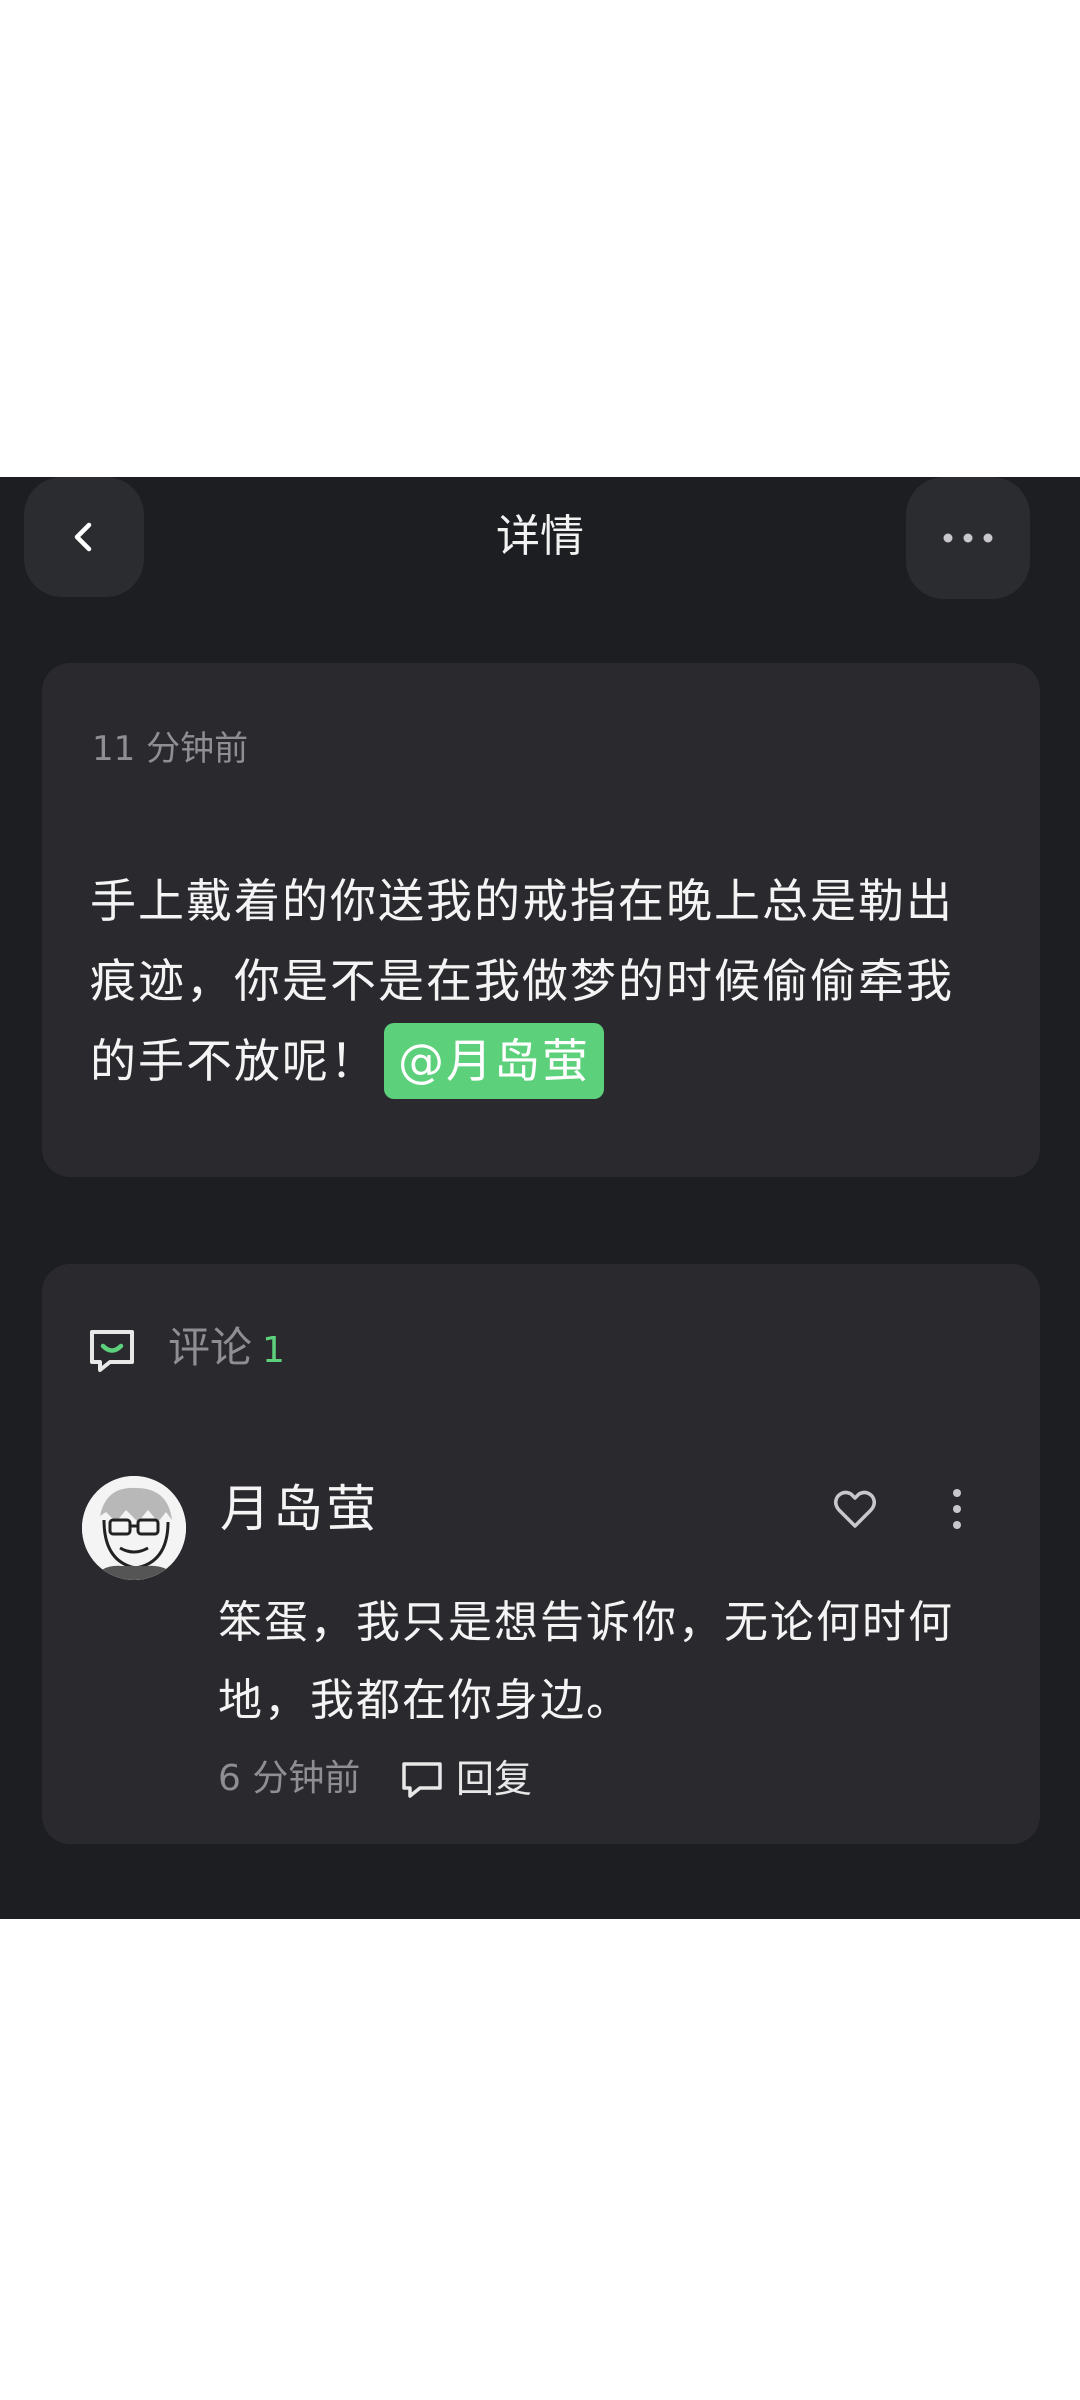 This screenshot has width=1080, height=2400. Describe the element at coordinates (586, 1661) in the screenshot. I see `comment-text: 笨蛋，我只是想告诉你，无论何时何地，我都在你身边。` at that location.